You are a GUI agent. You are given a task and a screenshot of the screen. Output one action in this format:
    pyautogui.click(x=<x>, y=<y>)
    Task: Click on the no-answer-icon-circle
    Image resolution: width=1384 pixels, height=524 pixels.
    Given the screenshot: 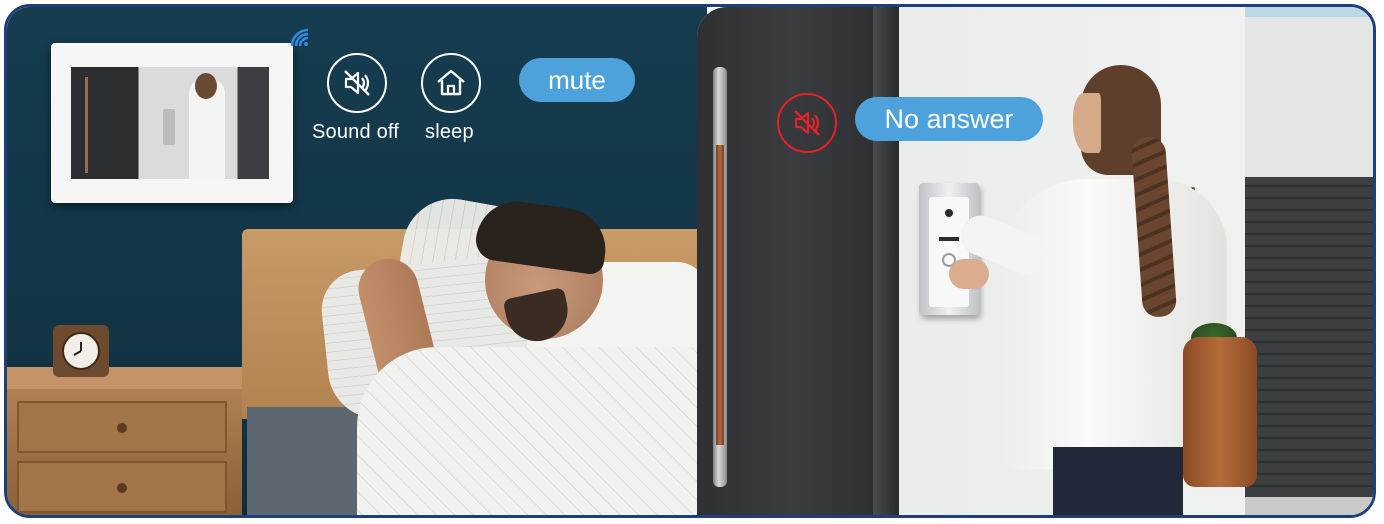 What is the action you would take?
    pyautogui.click(x=807, y=123)
    